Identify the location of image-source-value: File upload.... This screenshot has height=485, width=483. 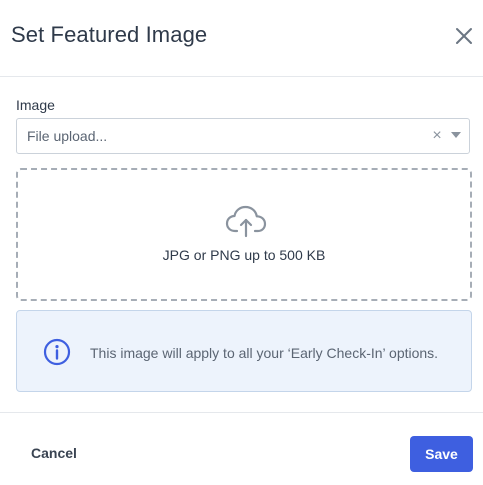
(67, 136).